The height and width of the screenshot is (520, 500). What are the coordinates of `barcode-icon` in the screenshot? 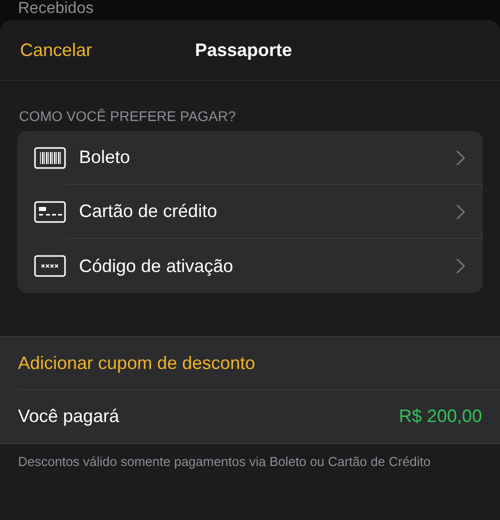 It's located at (50, 158).